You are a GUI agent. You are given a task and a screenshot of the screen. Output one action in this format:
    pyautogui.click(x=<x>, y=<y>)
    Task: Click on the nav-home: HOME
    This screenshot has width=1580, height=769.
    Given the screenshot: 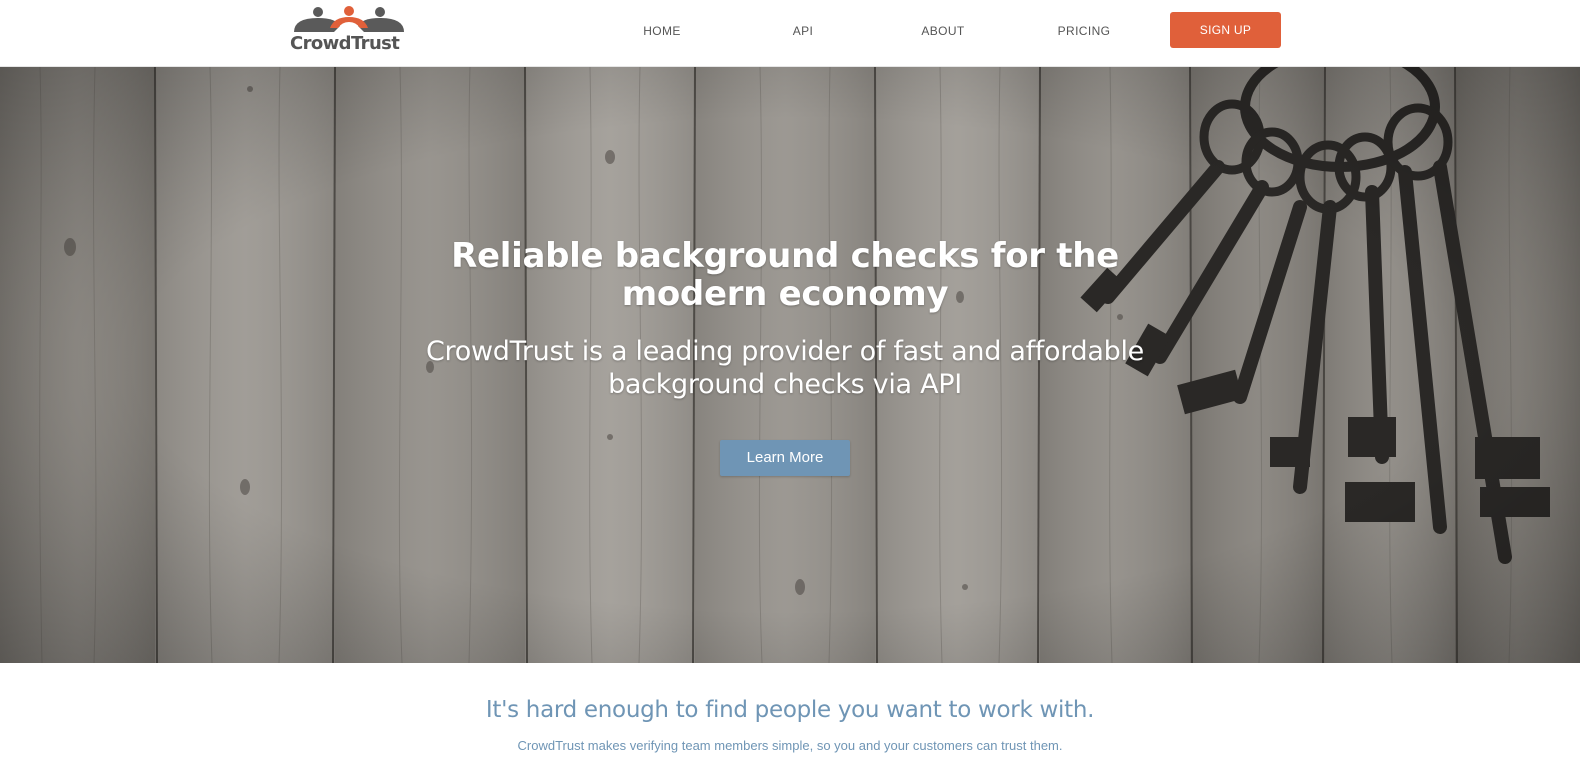 What is the action you would take?
    pyautogui.click(x=662, y=31)
    